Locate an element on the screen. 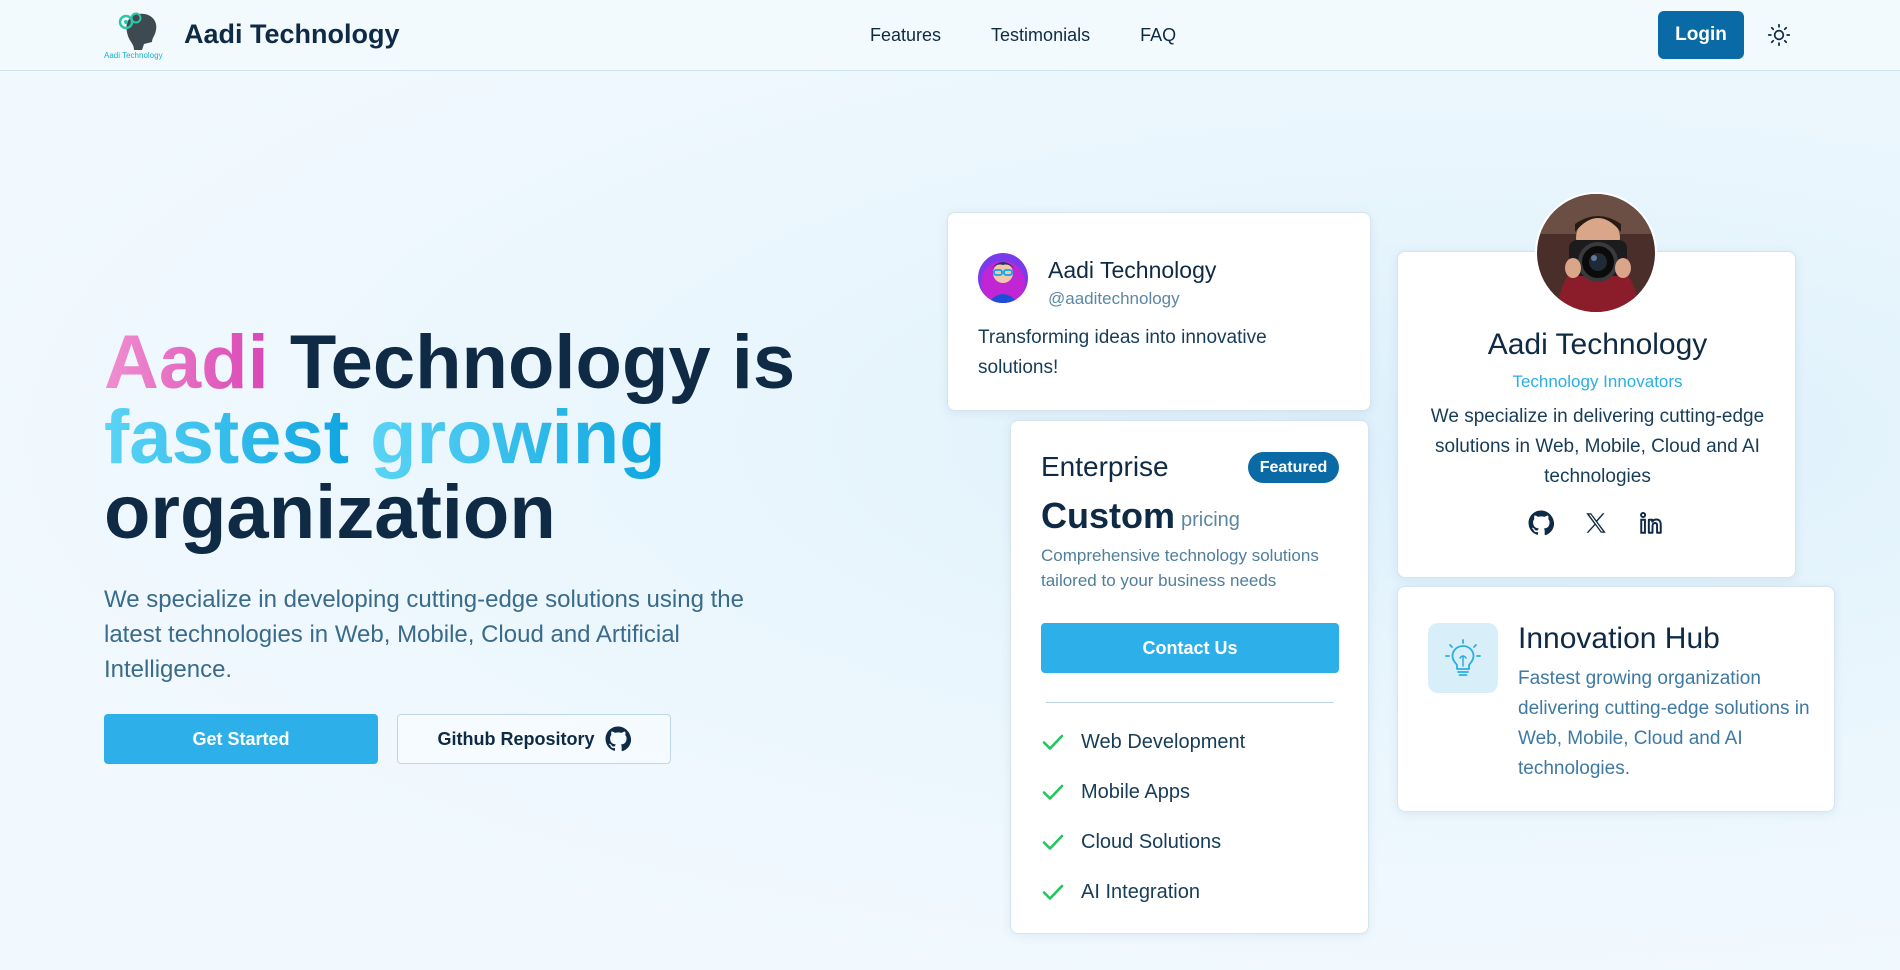 The image size is (1900, 970). linkedin-icon is located at coordinates (1651, 522).